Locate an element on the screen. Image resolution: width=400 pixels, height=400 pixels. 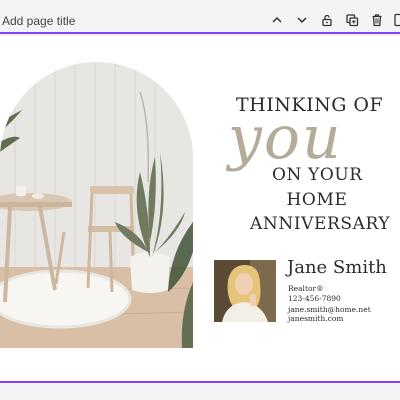
agent-name: Jane Smith is located at coordinates (337, 267).